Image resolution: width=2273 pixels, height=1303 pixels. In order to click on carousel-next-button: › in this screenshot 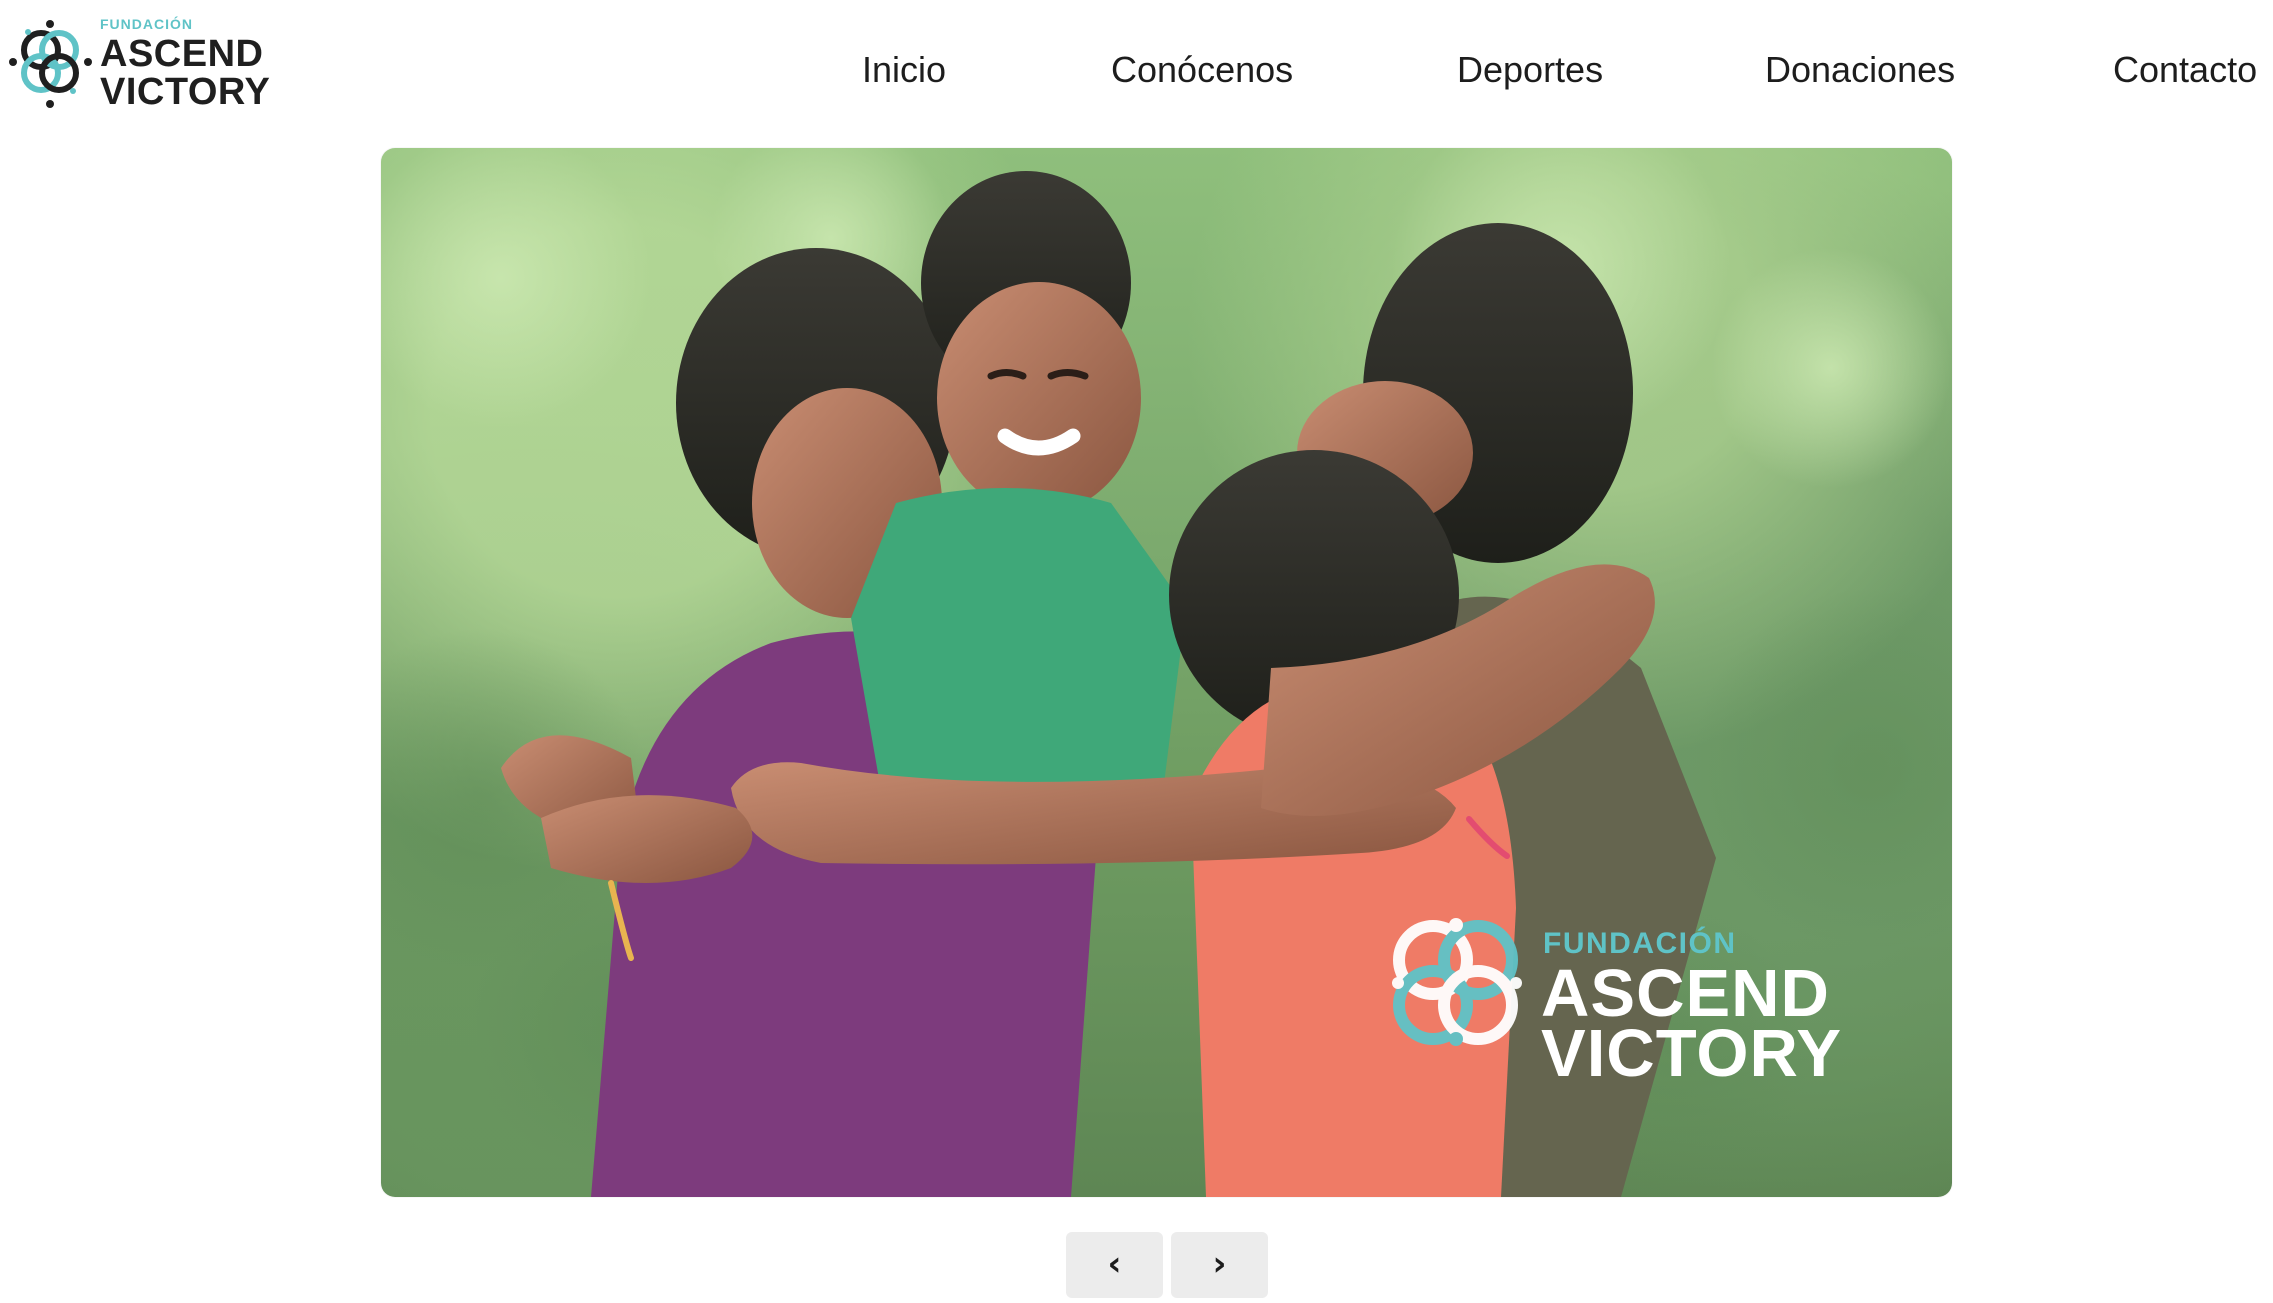, I will do `click(1219, 1265)`.